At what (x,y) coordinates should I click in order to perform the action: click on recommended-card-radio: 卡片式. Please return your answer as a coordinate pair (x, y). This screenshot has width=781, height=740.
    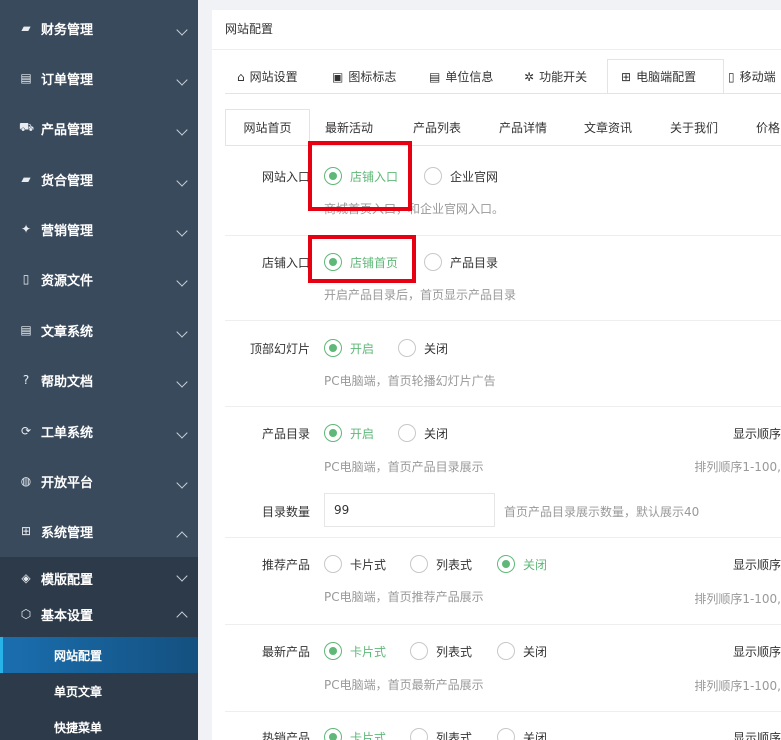
    Looking at the image, I should click on (355, 564).